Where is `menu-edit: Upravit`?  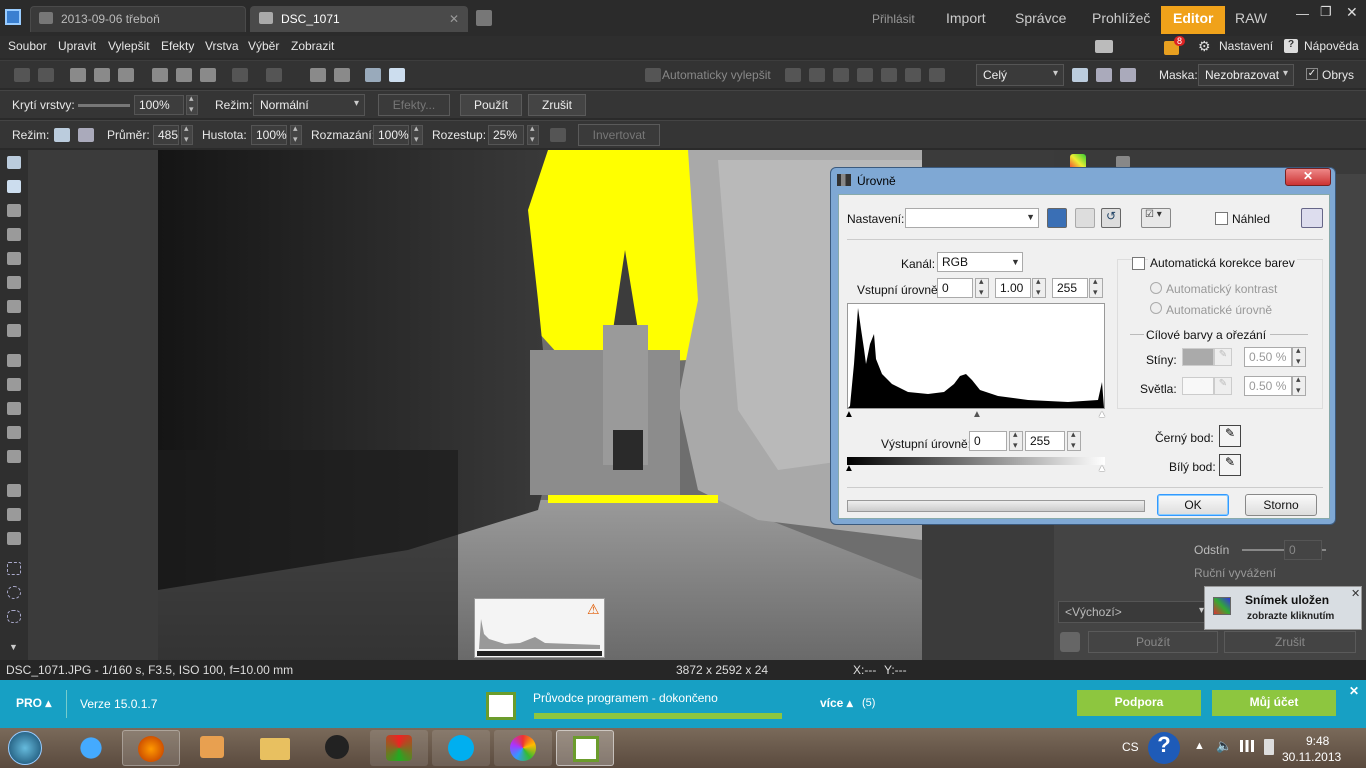 menu-edit: Upravit is located at coordinates (77, 46).